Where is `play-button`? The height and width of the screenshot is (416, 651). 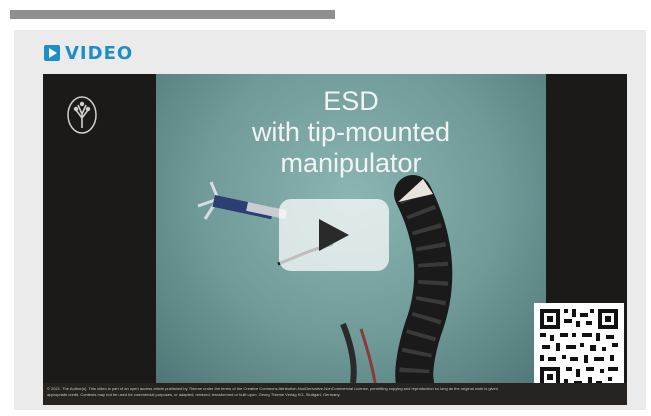 play-button is located at coordinates (334, 235).